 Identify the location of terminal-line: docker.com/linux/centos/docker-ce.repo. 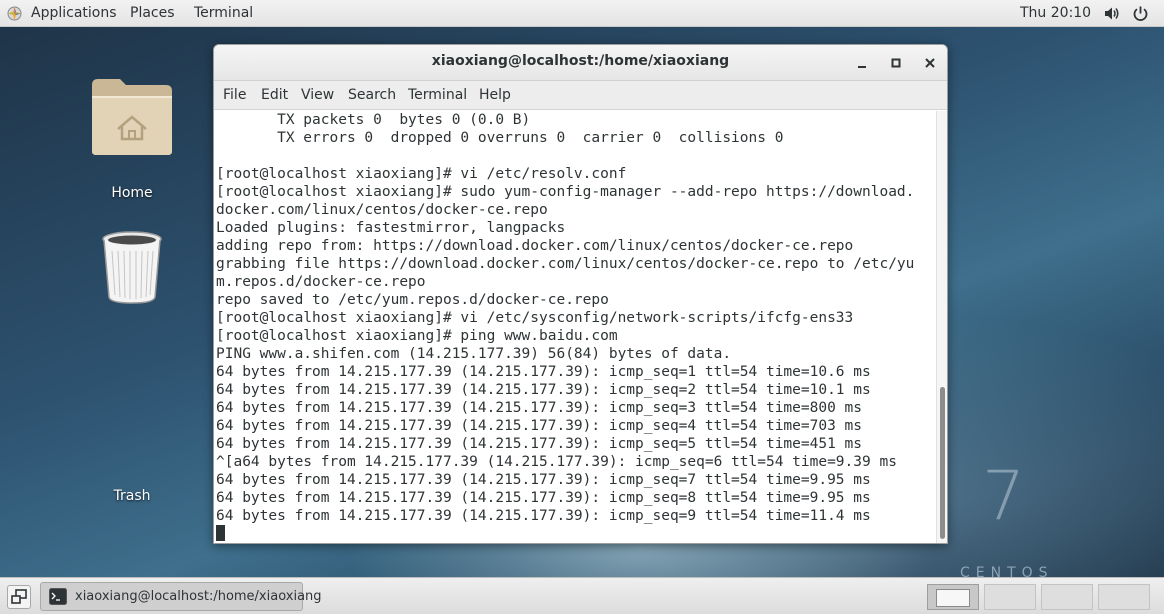
(382, 210).